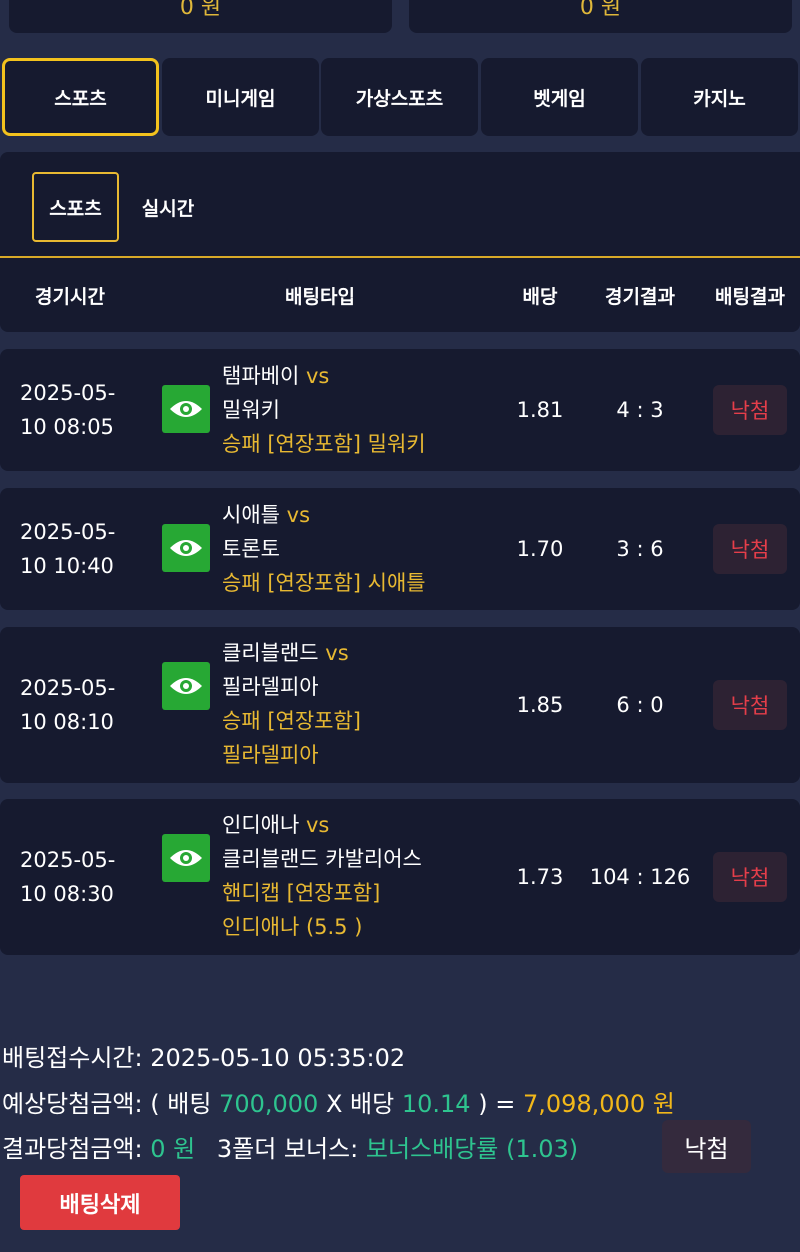  I want to click on game-time: 2025-05- 10 08:30, so click(75, 877).